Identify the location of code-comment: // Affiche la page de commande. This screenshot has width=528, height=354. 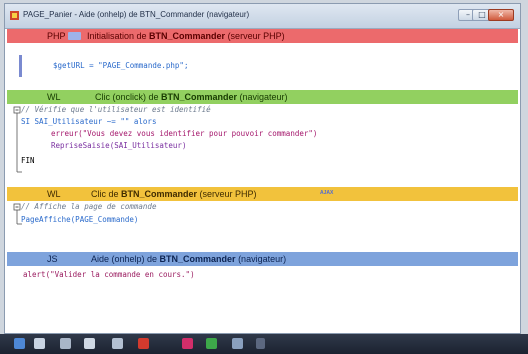
(89, 206).